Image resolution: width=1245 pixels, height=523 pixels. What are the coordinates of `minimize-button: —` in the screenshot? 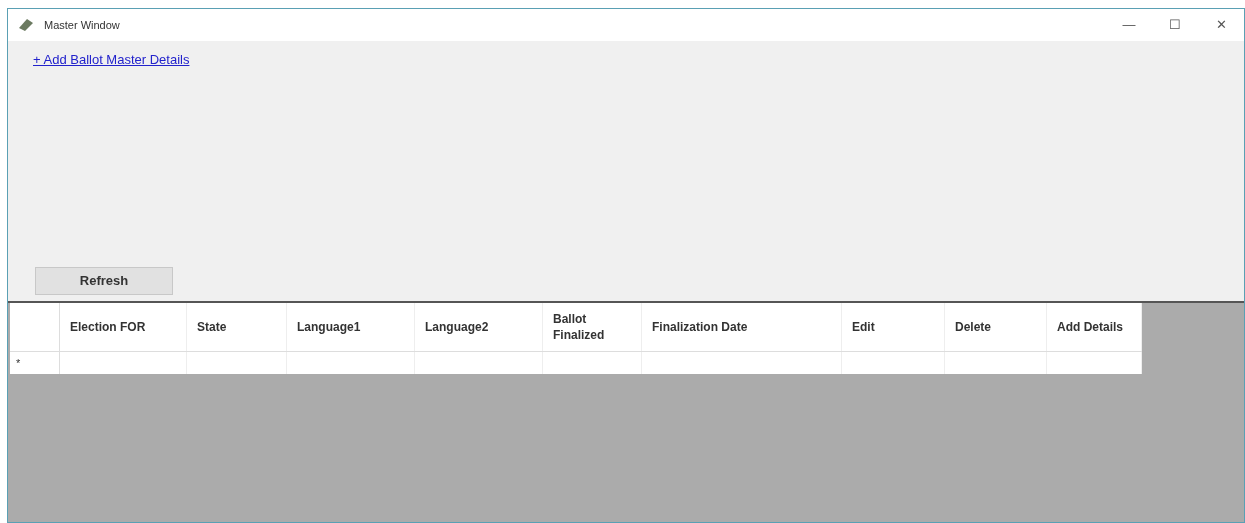 It's located at (1129, 25).